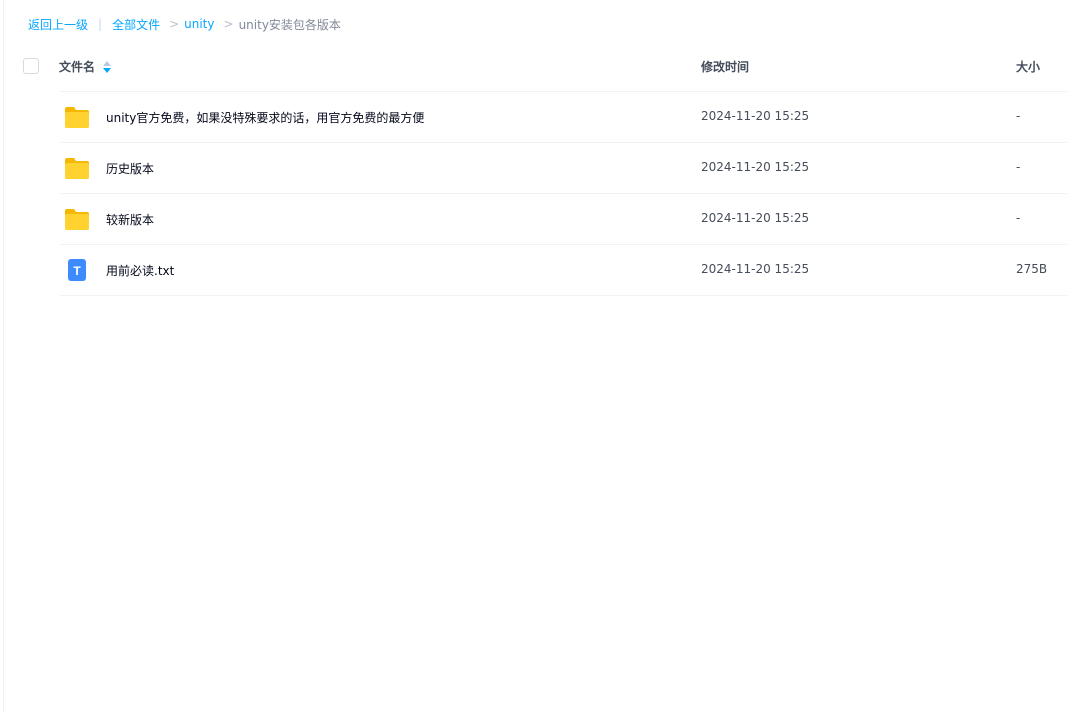 The height and width of the screenshot is (712, 1067). I want to click on column-header-name: 文件名, so click(85, 66).